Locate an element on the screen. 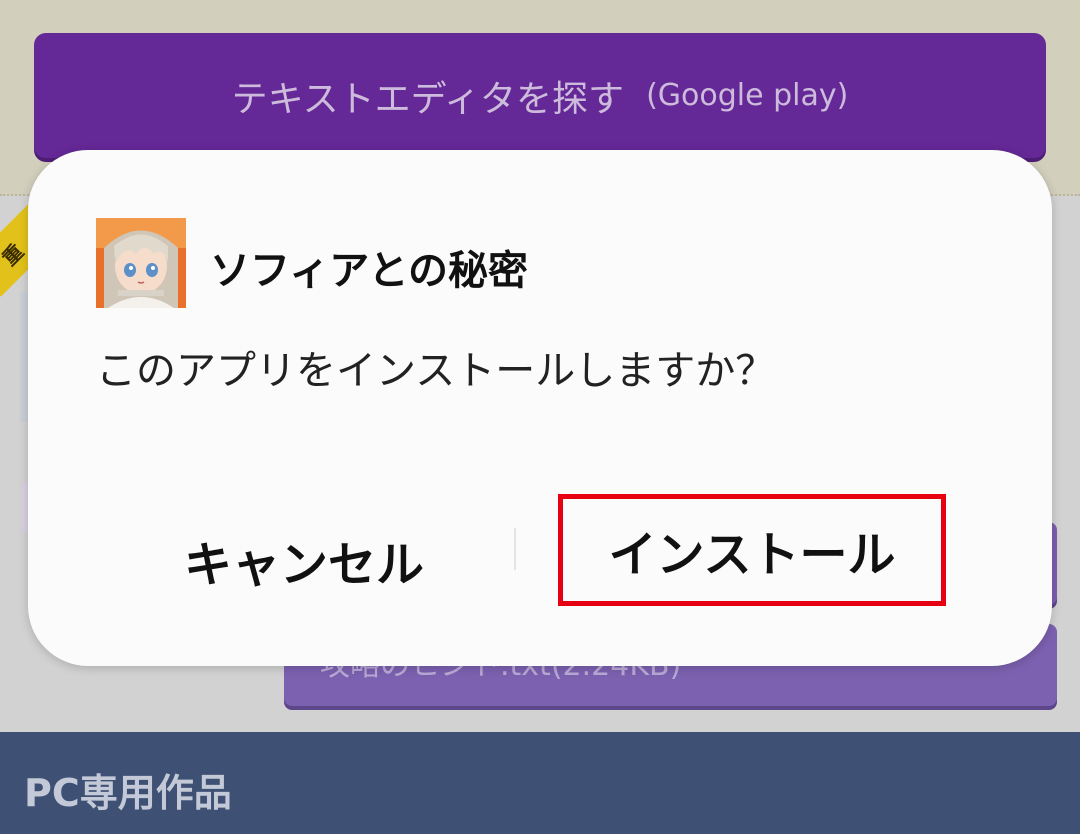  button-divider is located at coordinates (515, 549).